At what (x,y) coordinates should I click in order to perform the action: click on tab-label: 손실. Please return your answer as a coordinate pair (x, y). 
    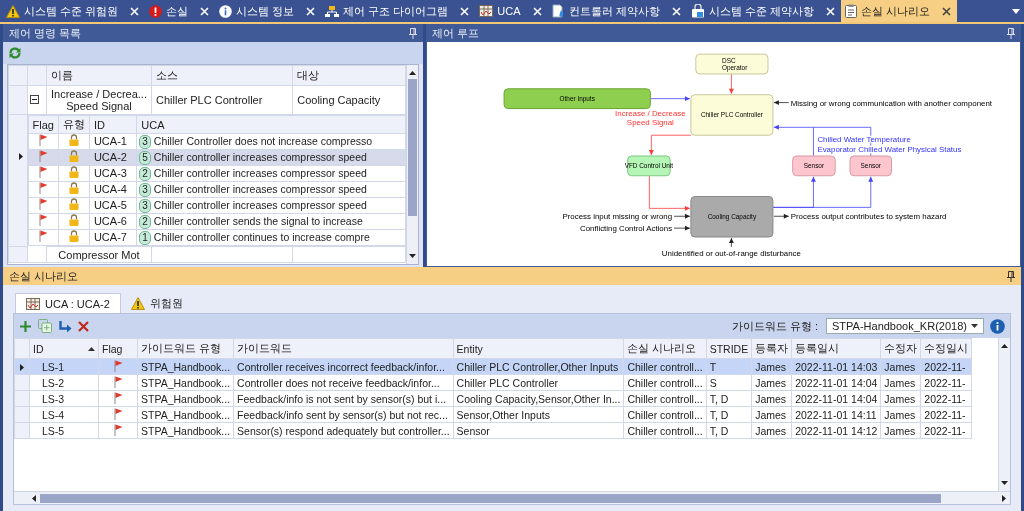
    Looking at the image, I should click on (177, 11).